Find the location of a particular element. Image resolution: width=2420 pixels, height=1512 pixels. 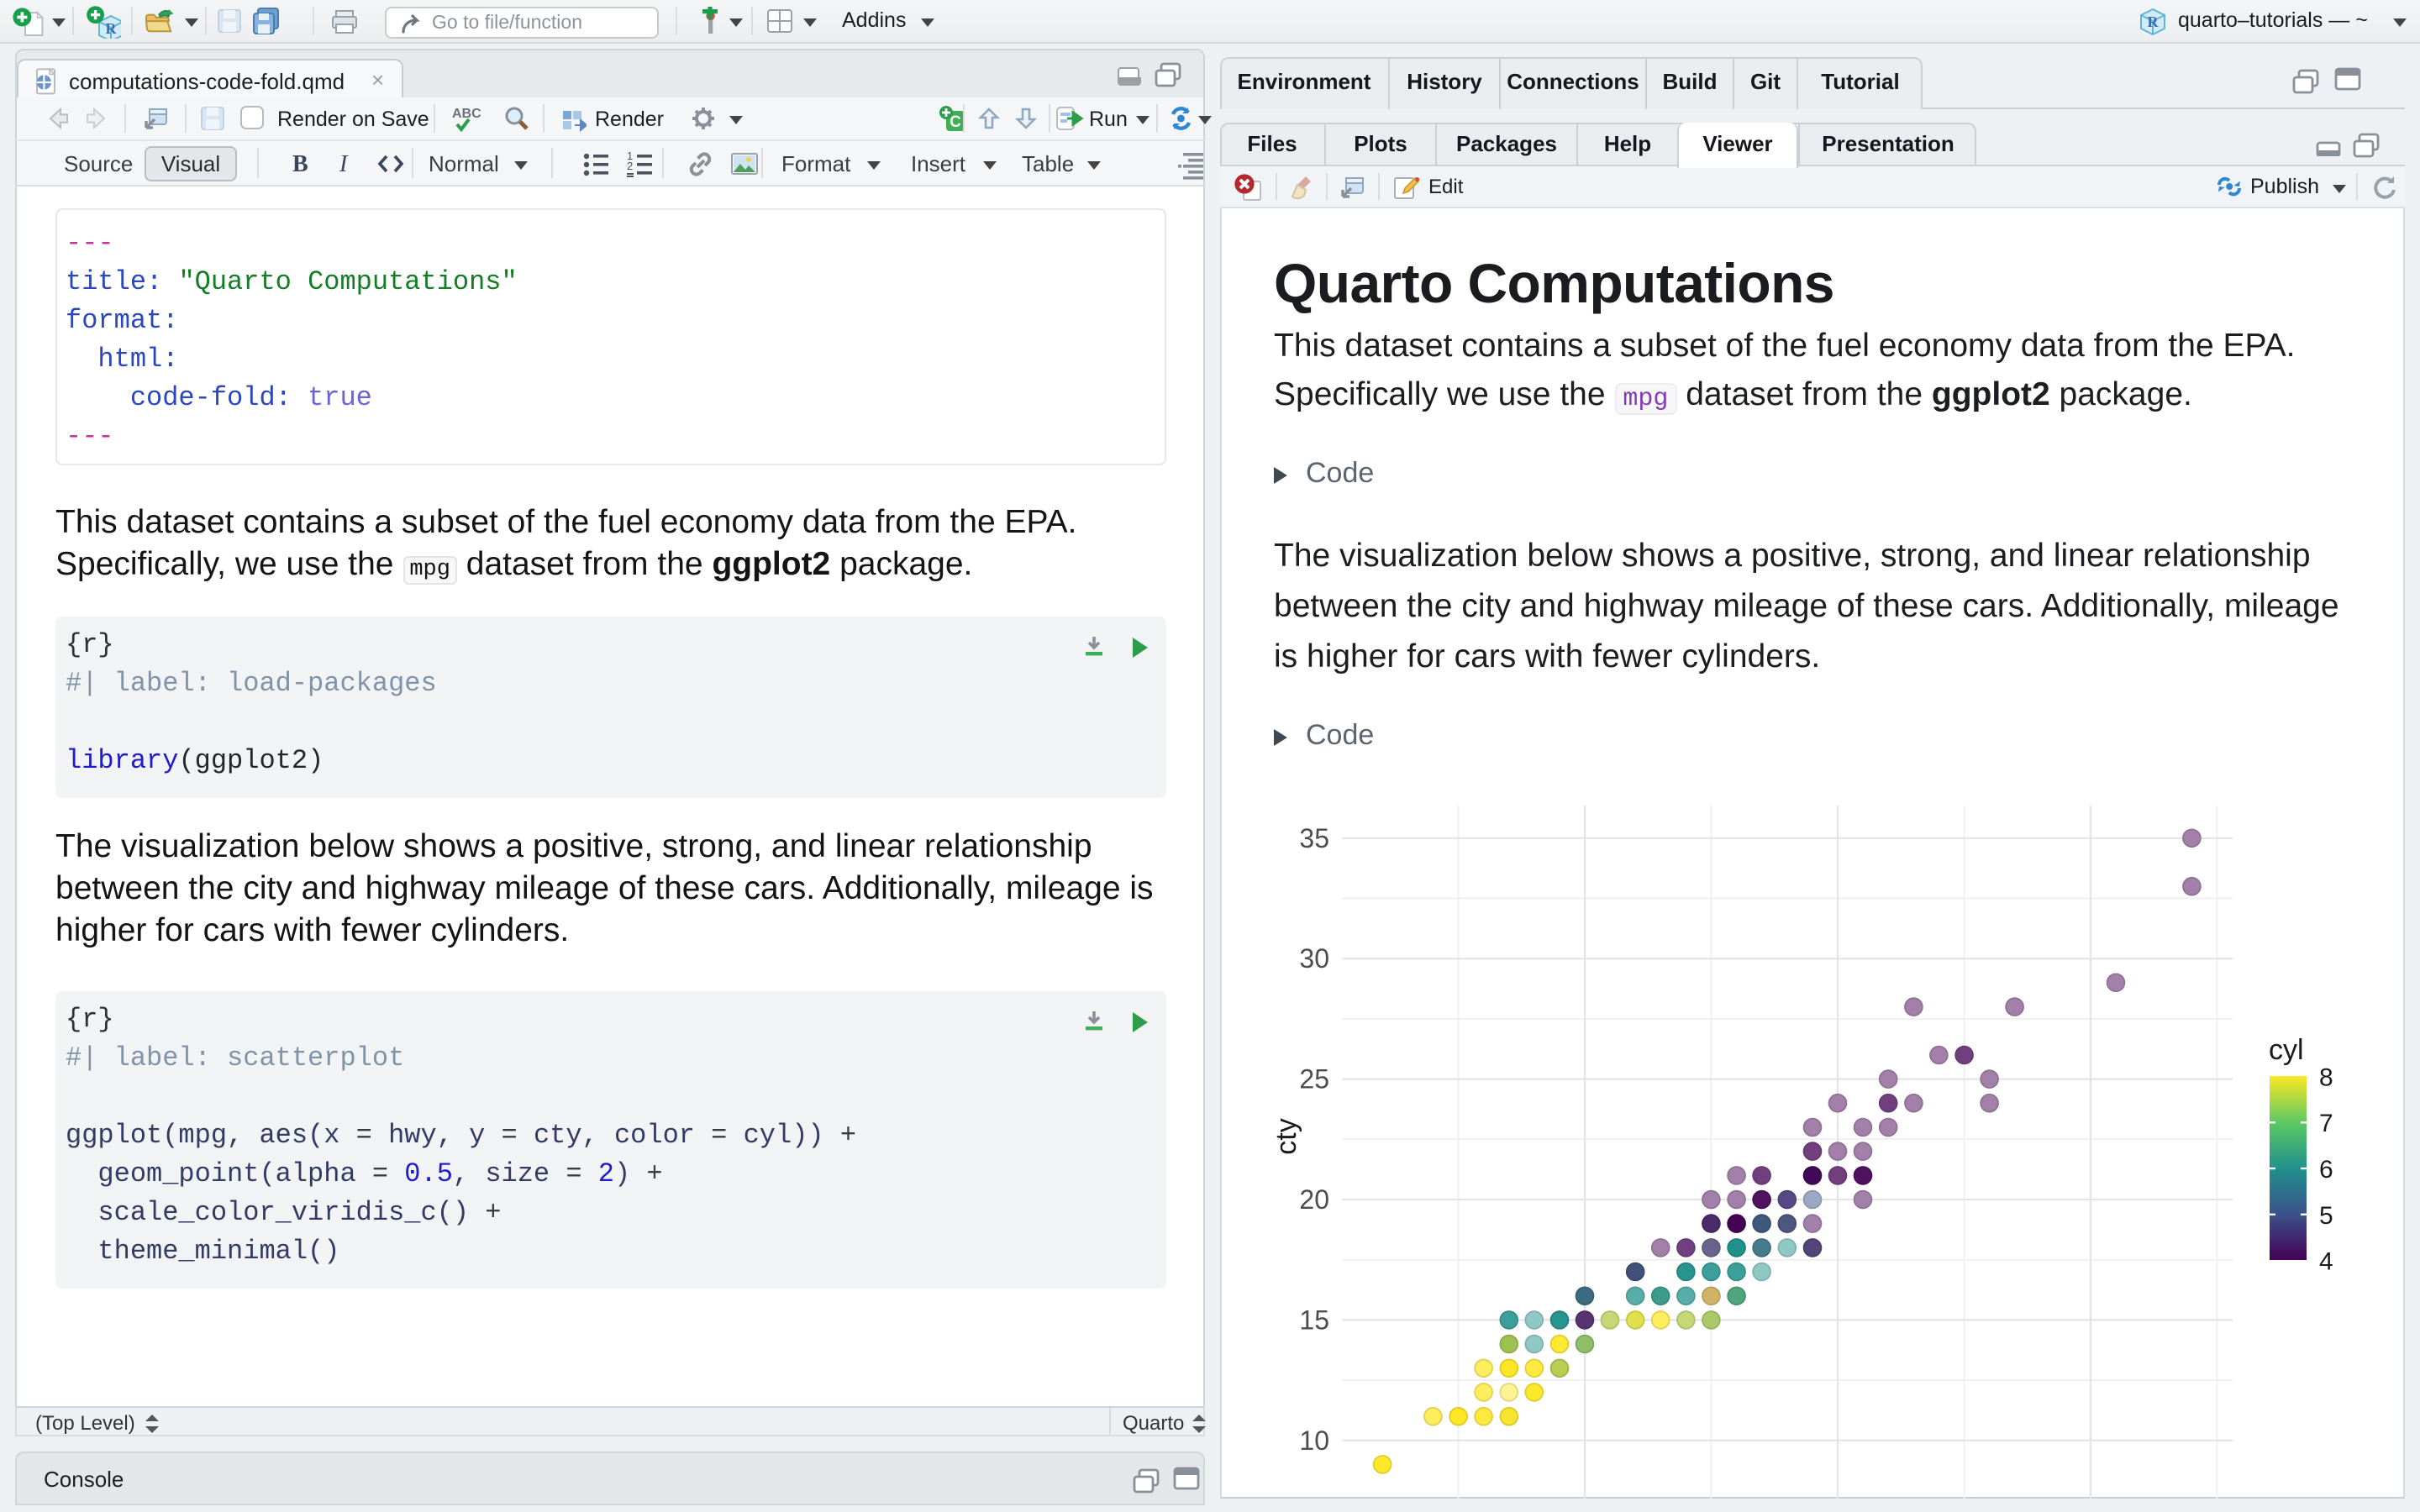

svg-text: 7 is located at coordinates (2326, 1123).